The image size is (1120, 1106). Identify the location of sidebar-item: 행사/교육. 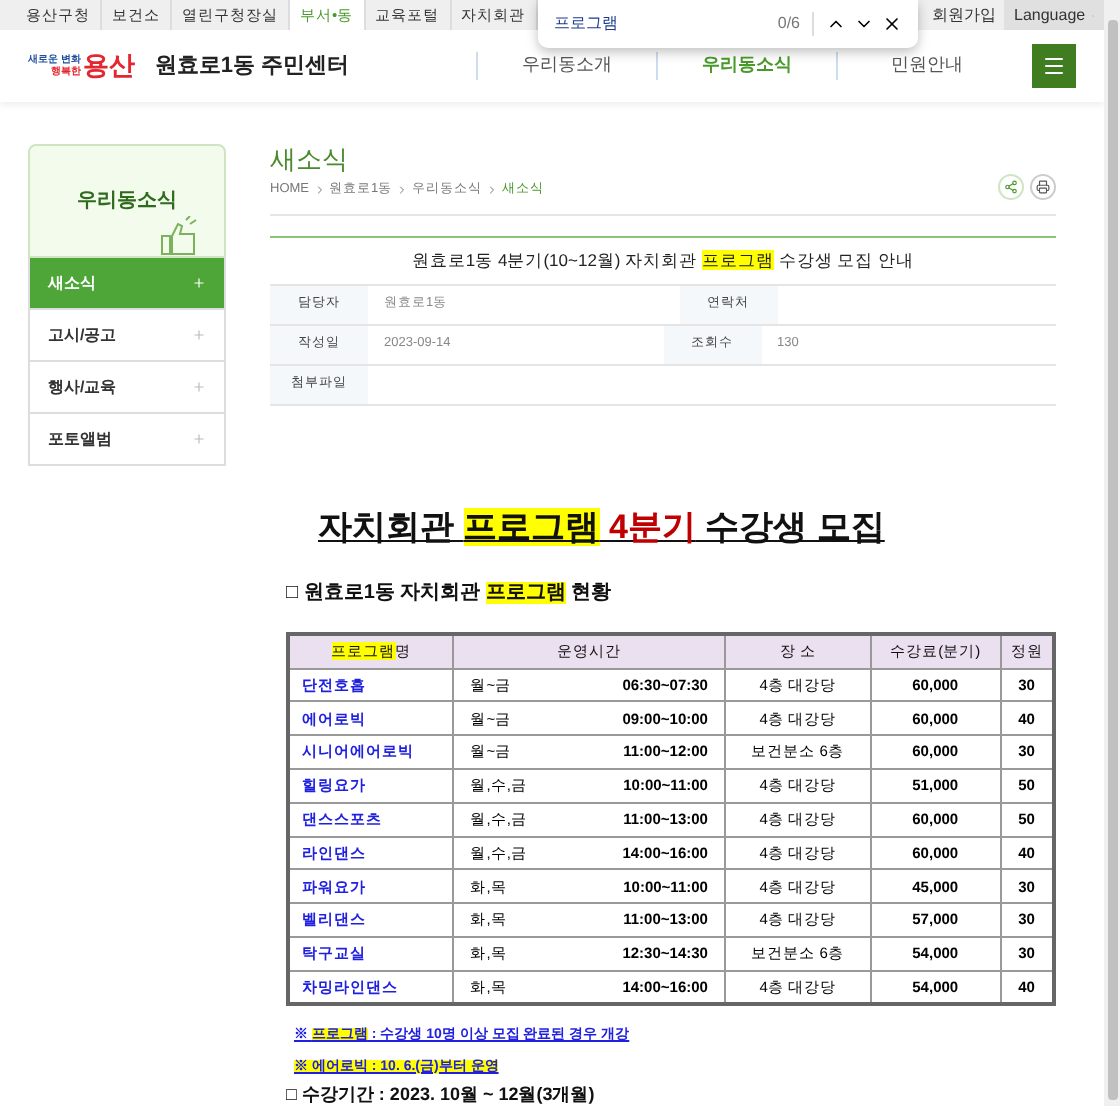
(127, 388).